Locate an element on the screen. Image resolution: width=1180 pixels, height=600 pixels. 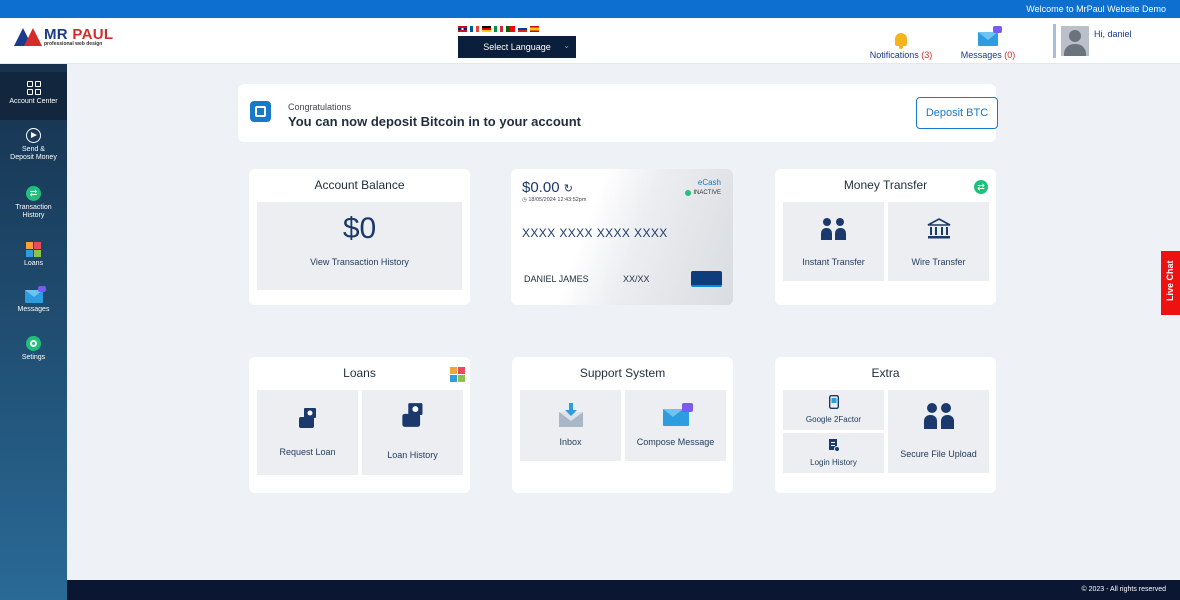
avatar is located at coordinates (1075, 41).